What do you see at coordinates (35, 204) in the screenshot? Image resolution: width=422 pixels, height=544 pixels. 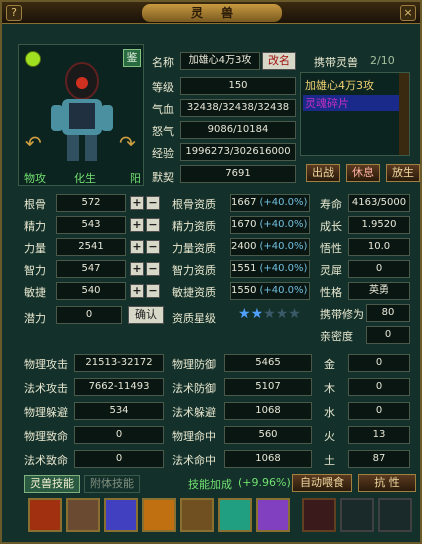 I see `attr-label: 根骨` at bounding box center [35, 204].